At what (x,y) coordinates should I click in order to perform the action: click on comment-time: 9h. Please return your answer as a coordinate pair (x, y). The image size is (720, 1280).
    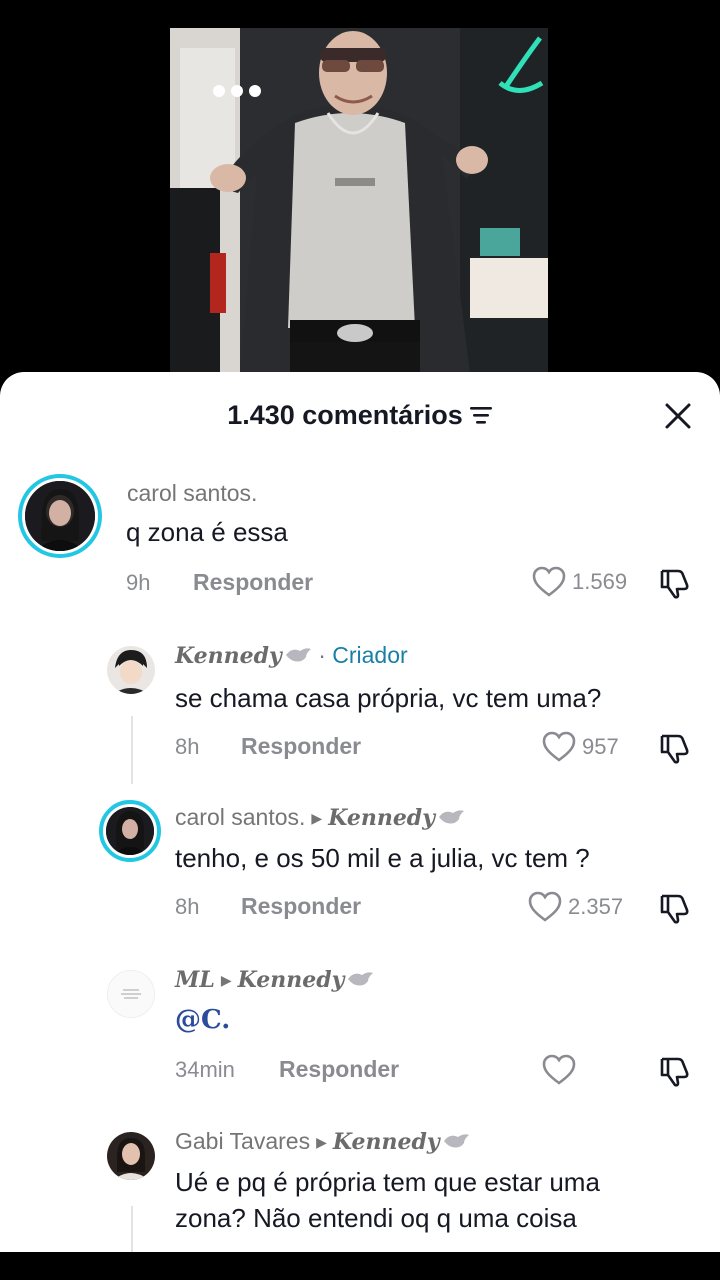
    Looking at the image, I should click on (138, 582).